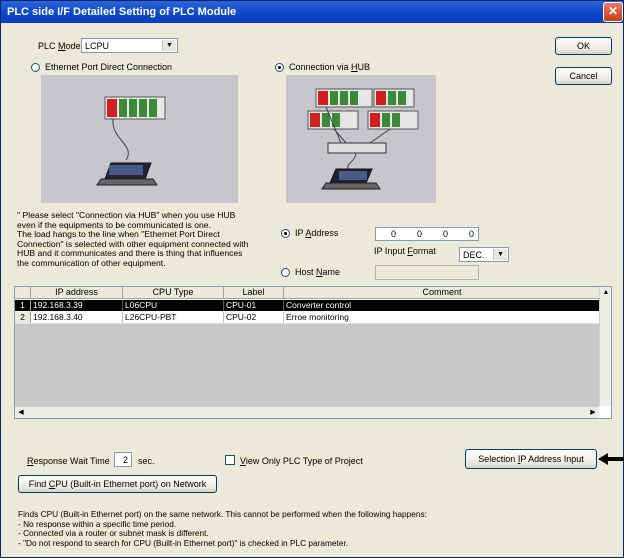  Describe the element at coordinates (605, 346) in the screenshot. I see `vertical-scrollbar: ▲` at that location.